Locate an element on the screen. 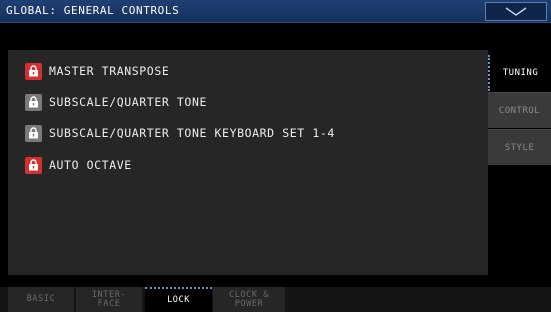 This screenshot has height=312, width=551. lock-row-subscale-keyboard-set: SUBSCALE/QUARTER TONE KEYBOARD SET 1-4 is located at coordinates (180, 133).